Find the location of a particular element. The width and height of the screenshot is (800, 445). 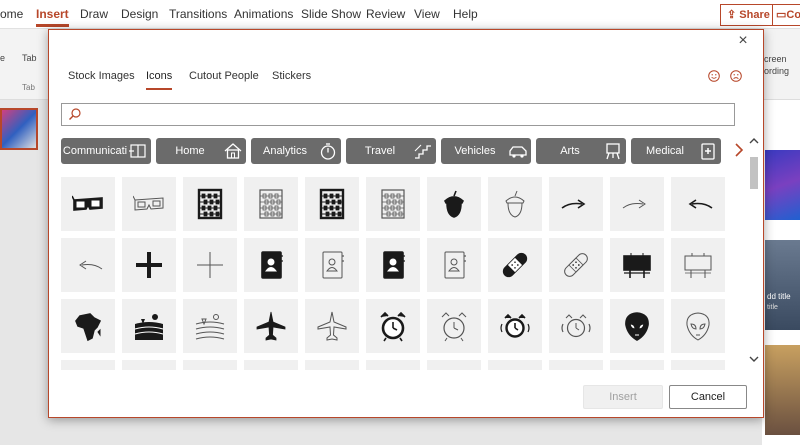

design-idea-title: dd title is located at coordinates (779, 296).